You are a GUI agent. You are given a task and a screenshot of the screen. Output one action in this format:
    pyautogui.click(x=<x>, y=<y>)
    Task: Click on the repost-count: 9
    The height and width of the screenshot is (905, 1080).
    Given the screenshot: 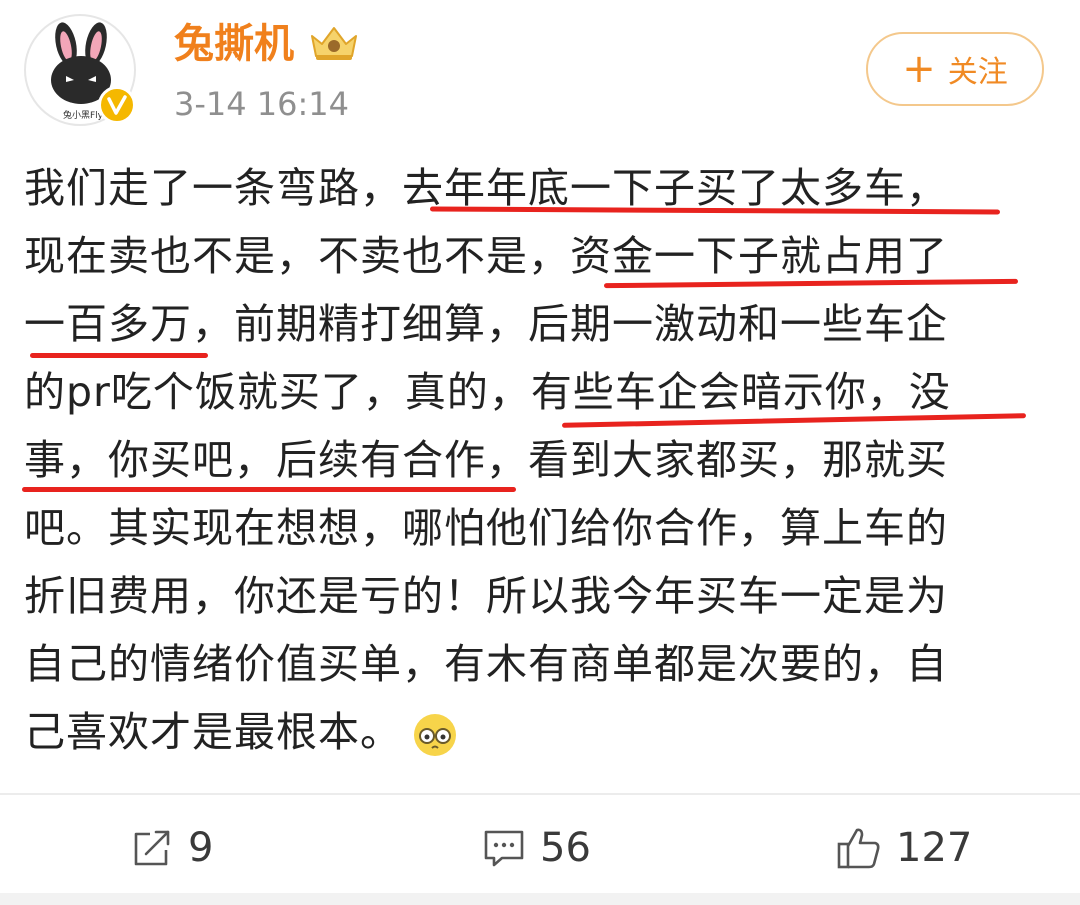 What is the action you would take?
    pyautogui.click(x=201, y=848)
    